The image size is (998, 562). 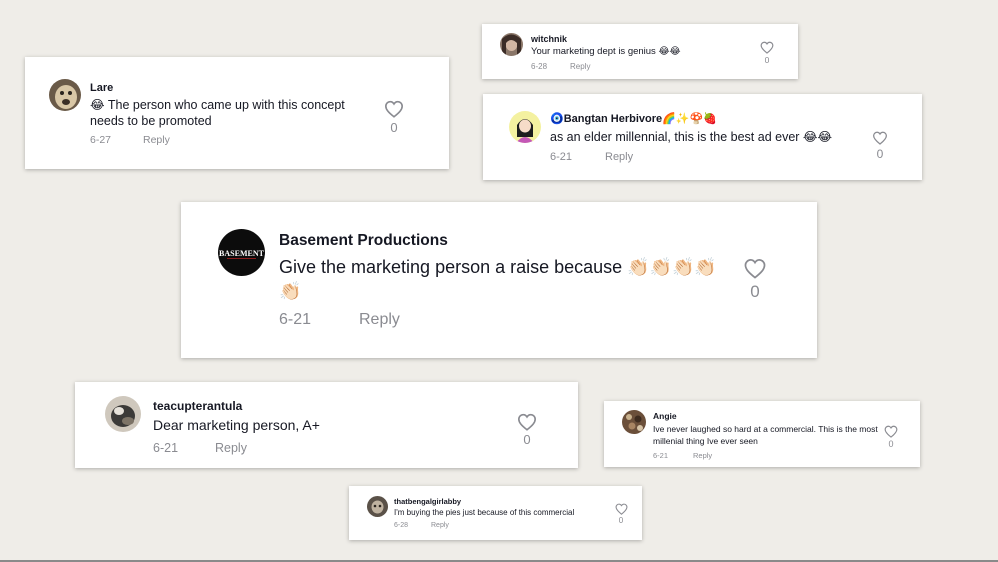 I want to click on comment-username: Basement Productions, so click(x=363, y=241).